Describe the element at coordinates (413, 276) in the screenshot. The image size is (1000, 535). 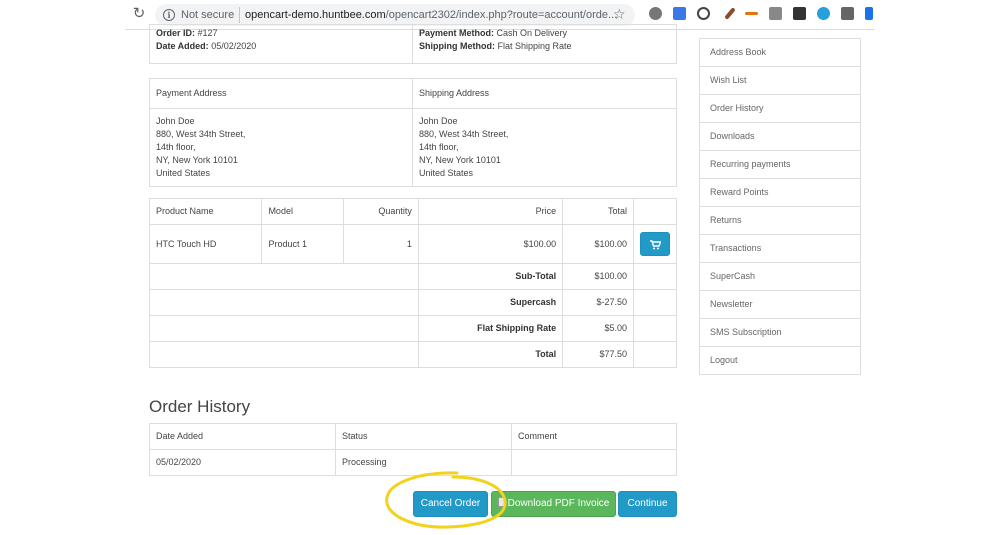
I see `totals-row: Sub-Total $100.00` at that location.